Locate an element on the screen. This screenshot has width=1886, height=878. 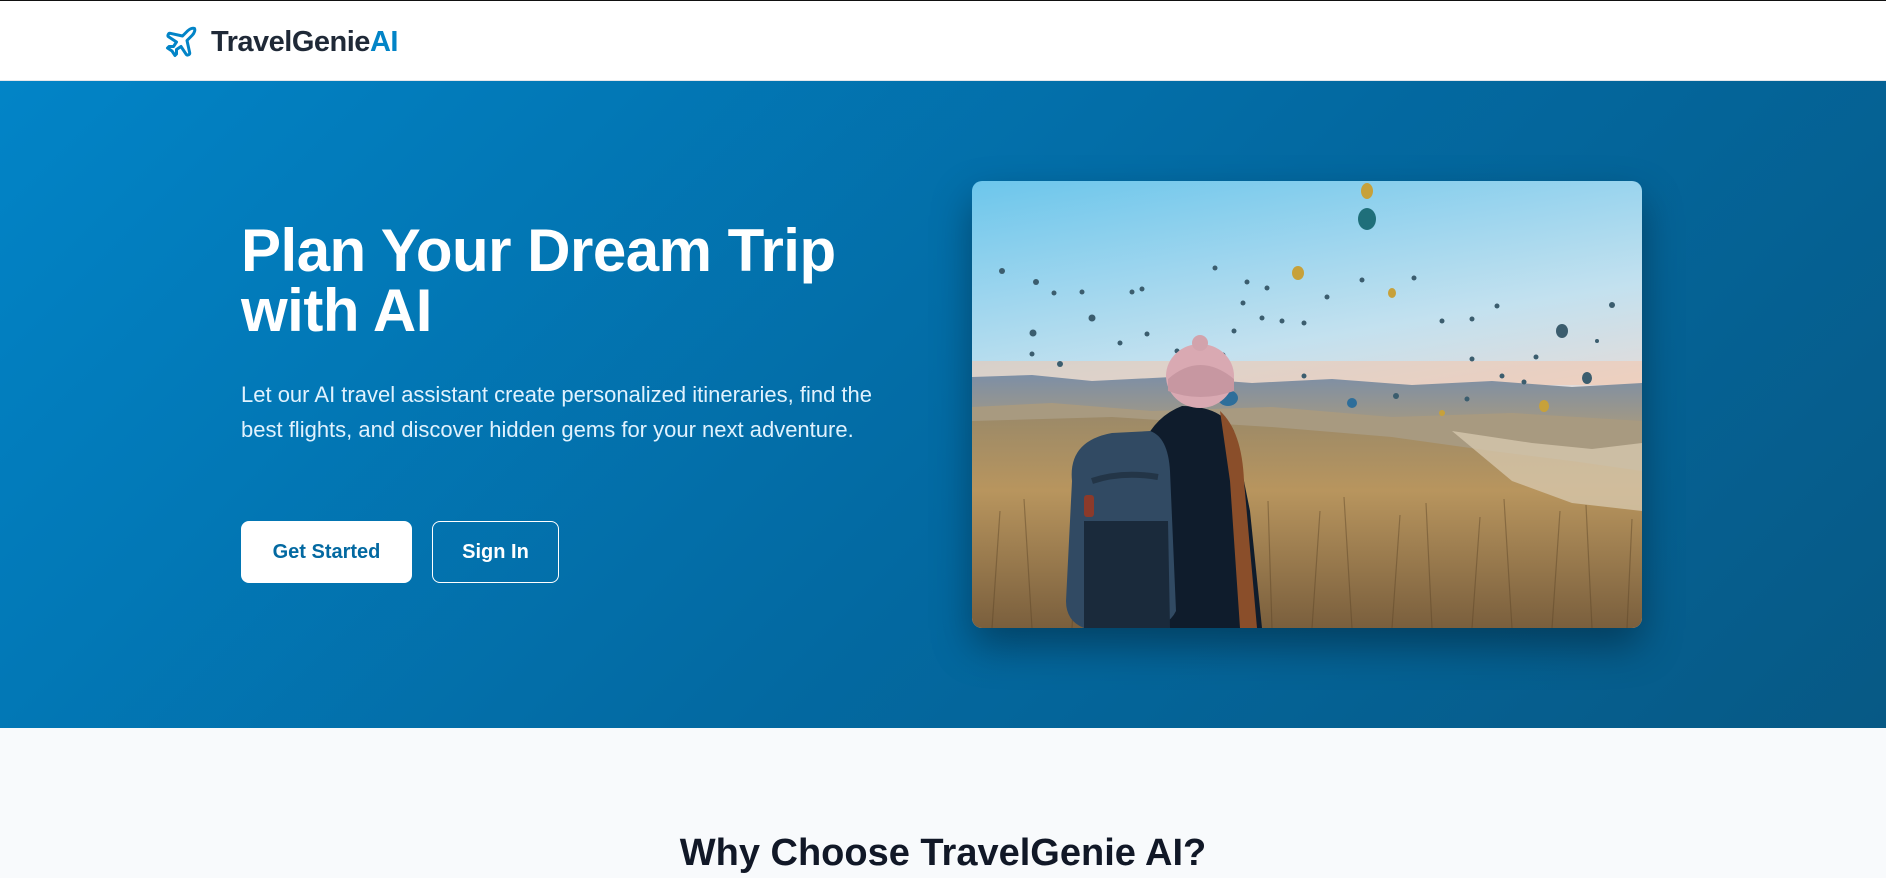
features-title: Why Choose TravelGenie AI? is located at coordinates (943, 853).